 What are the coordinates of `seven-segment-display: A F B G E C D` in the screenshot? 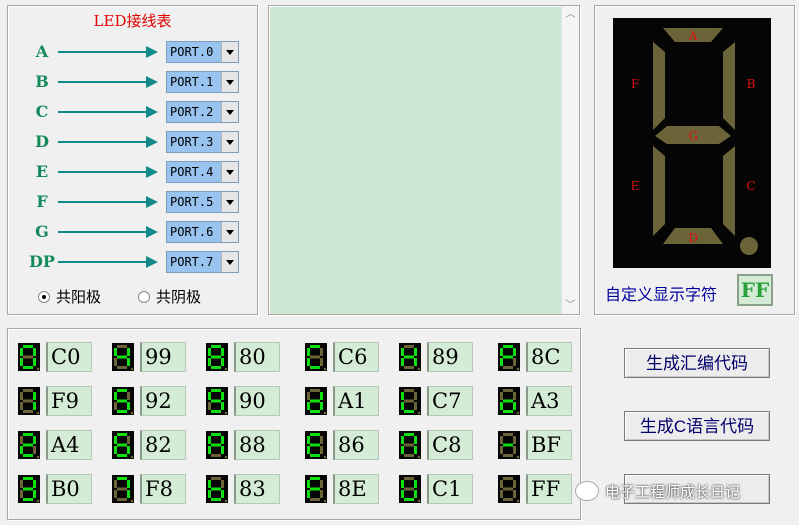 It's located at (692, 143).